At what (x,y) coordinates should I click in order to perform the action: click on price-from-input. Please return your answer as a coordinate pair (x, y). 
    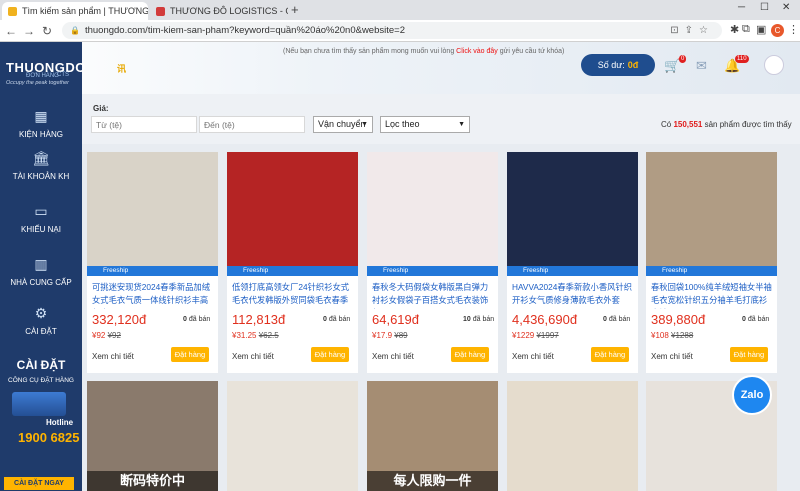
    Looking at the image, I should click on (144, 124).